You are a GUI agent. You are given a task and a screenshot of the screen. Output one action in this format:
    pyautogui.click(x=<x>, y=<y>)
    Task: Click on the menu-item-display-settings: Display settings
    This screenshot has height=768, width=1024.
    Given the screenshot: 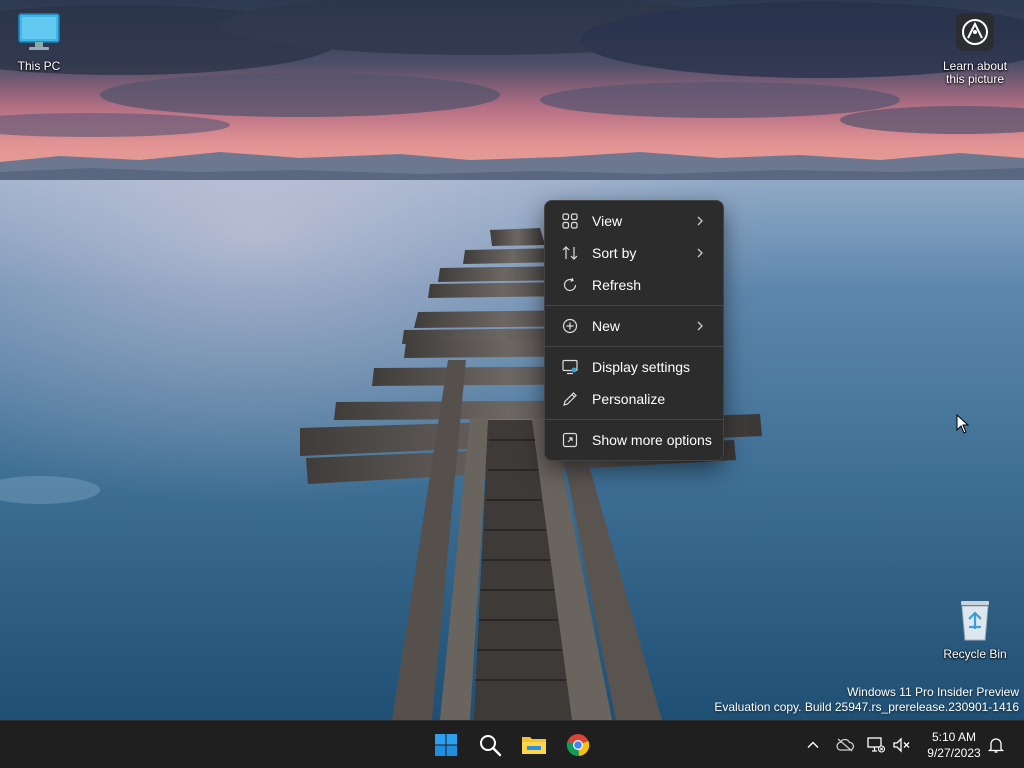 What is the action you would take?
    pyautogui.click(x=634, y=367)
    